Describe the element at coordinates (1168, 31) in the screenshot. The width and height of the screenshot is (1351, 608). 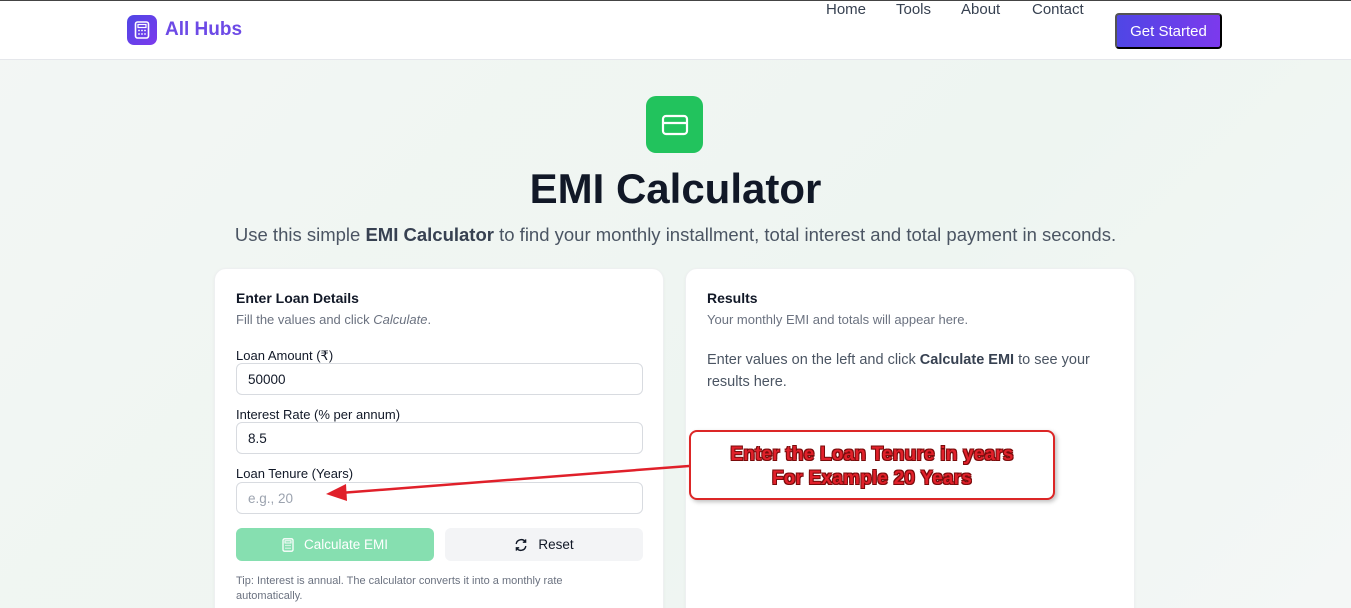
I see `get-started-button: Get Started` at that location.